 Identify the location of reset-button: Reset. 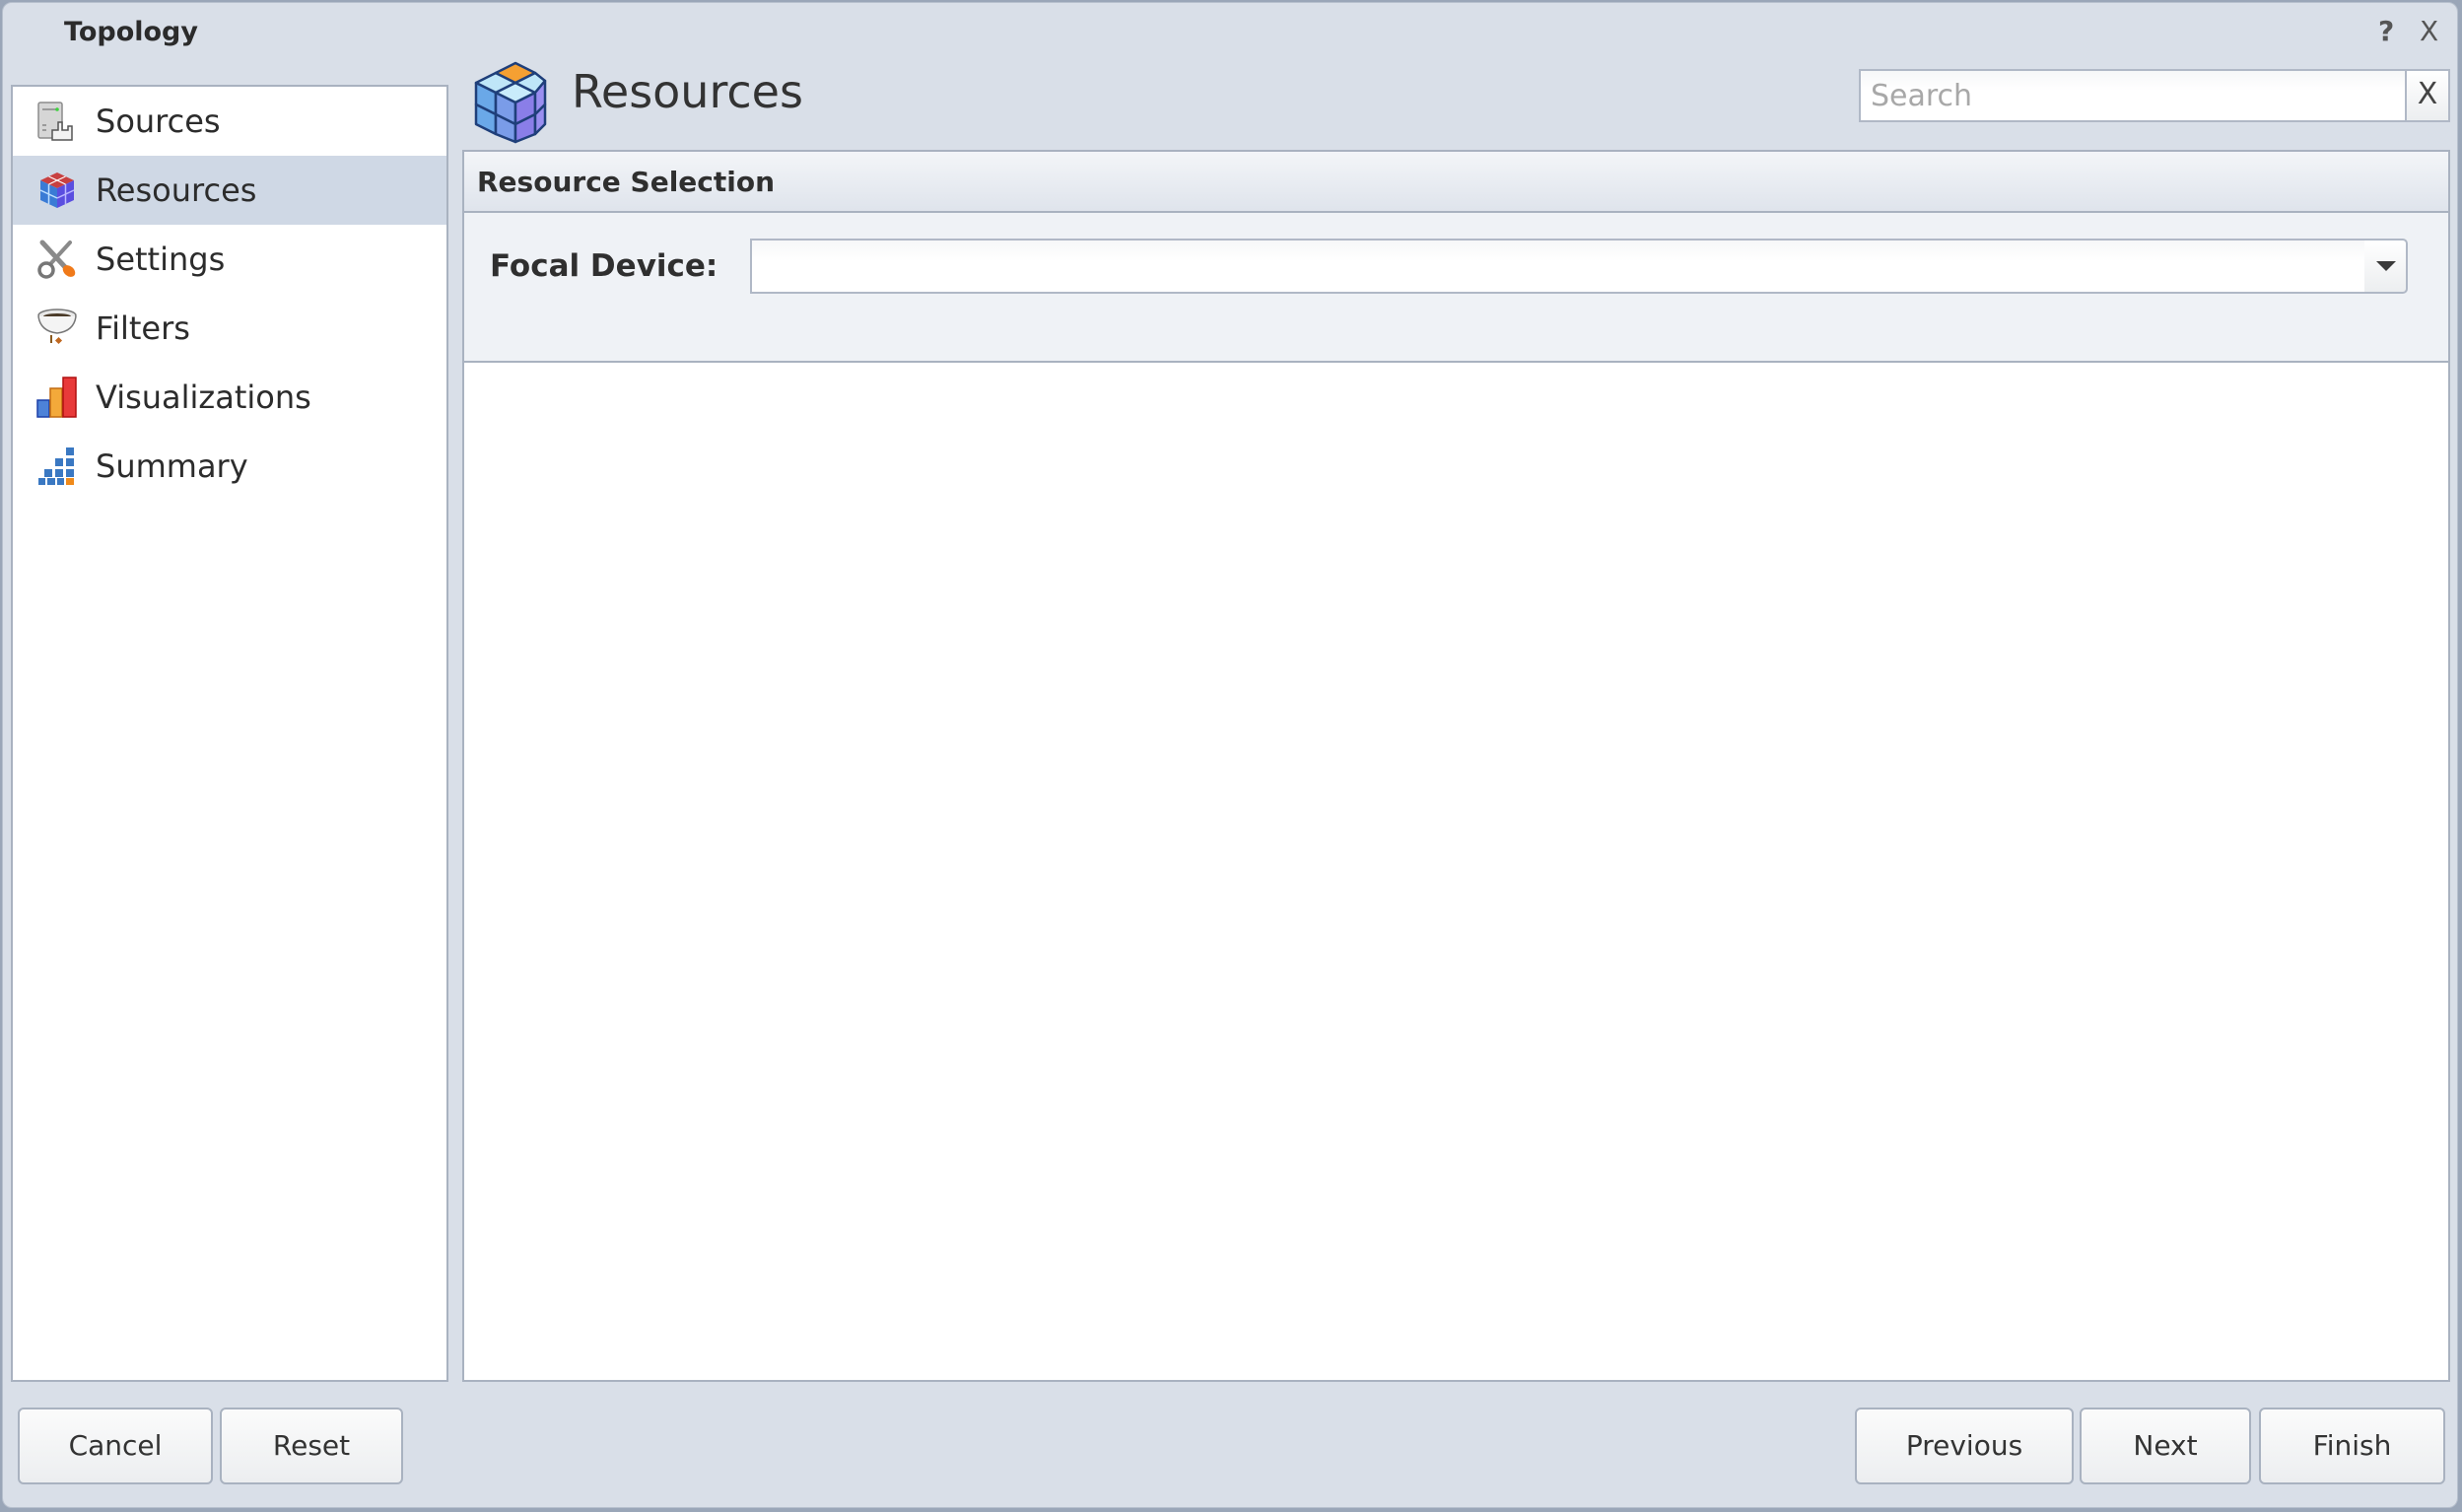
(311, 1446).